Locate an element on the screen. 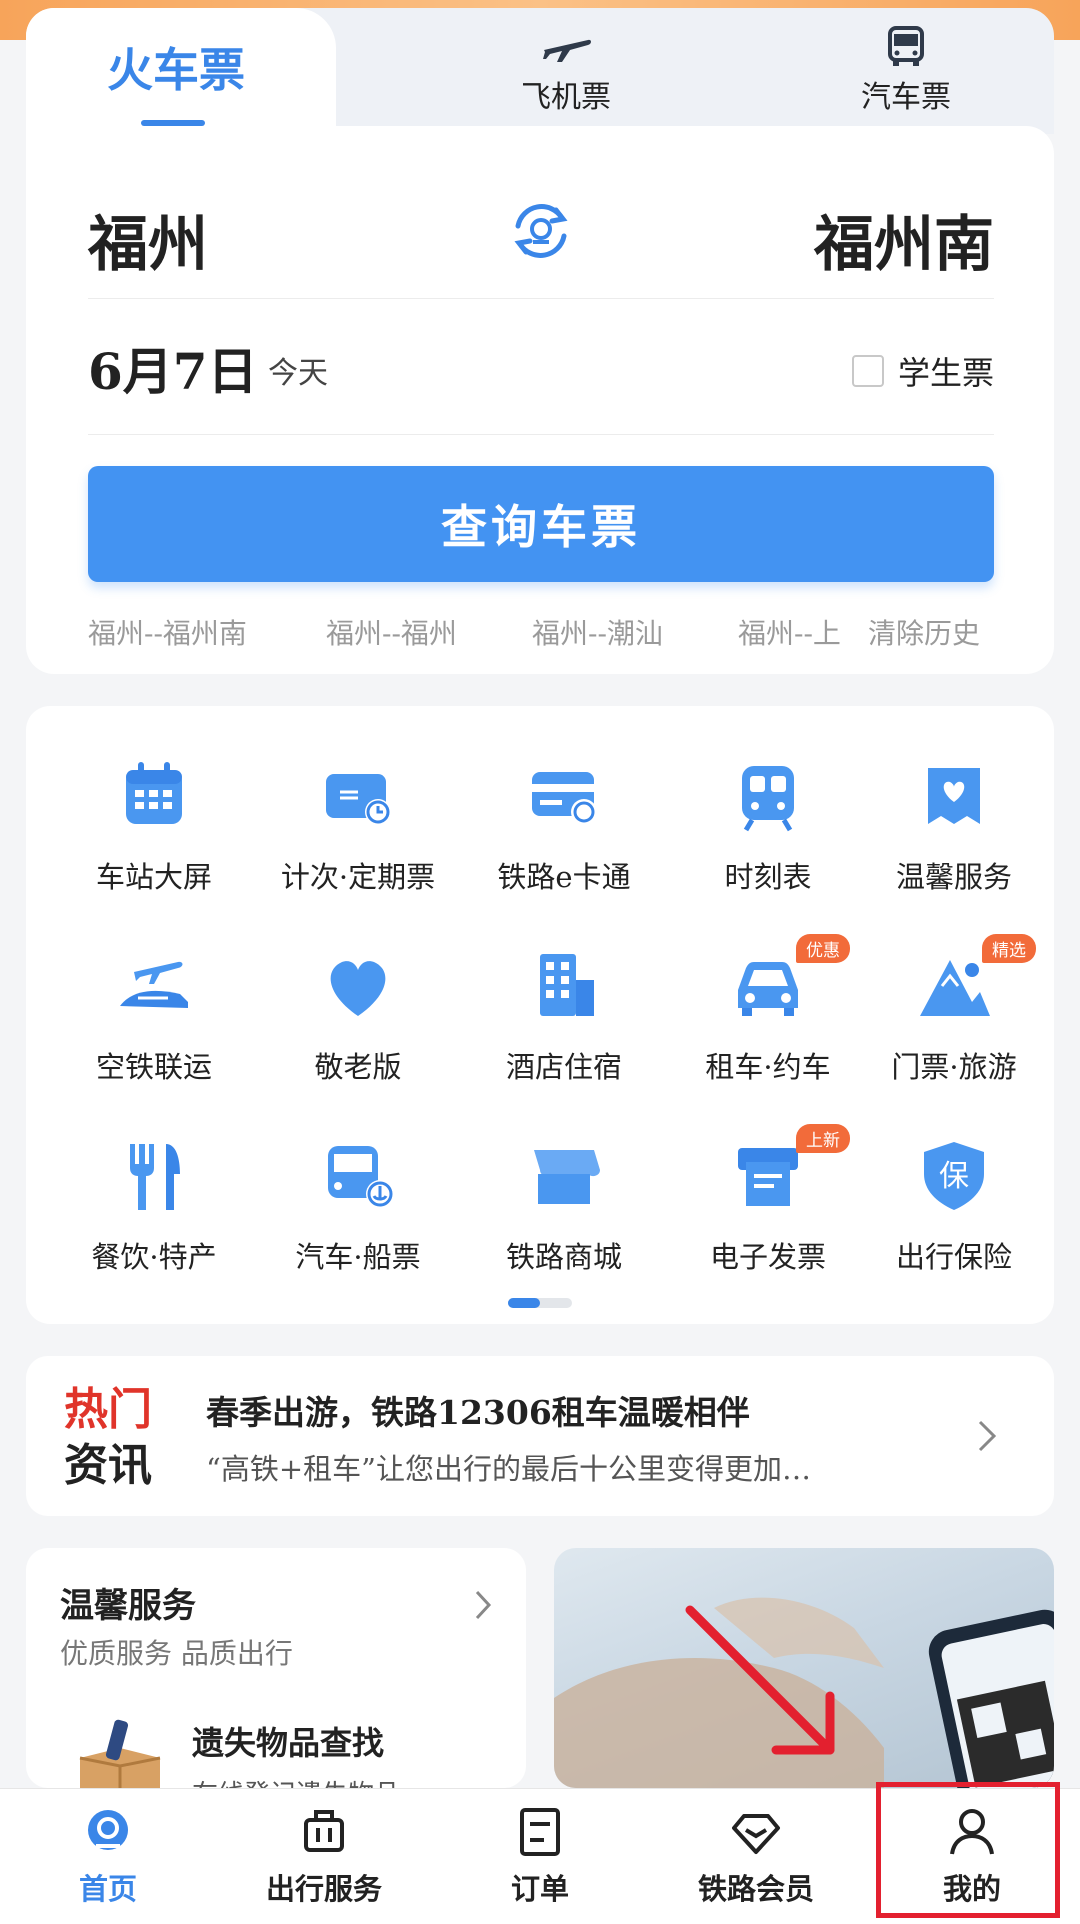 The height and width of the screenshot is (1924, 1080). card-icon is located at coordinates (564, 796).